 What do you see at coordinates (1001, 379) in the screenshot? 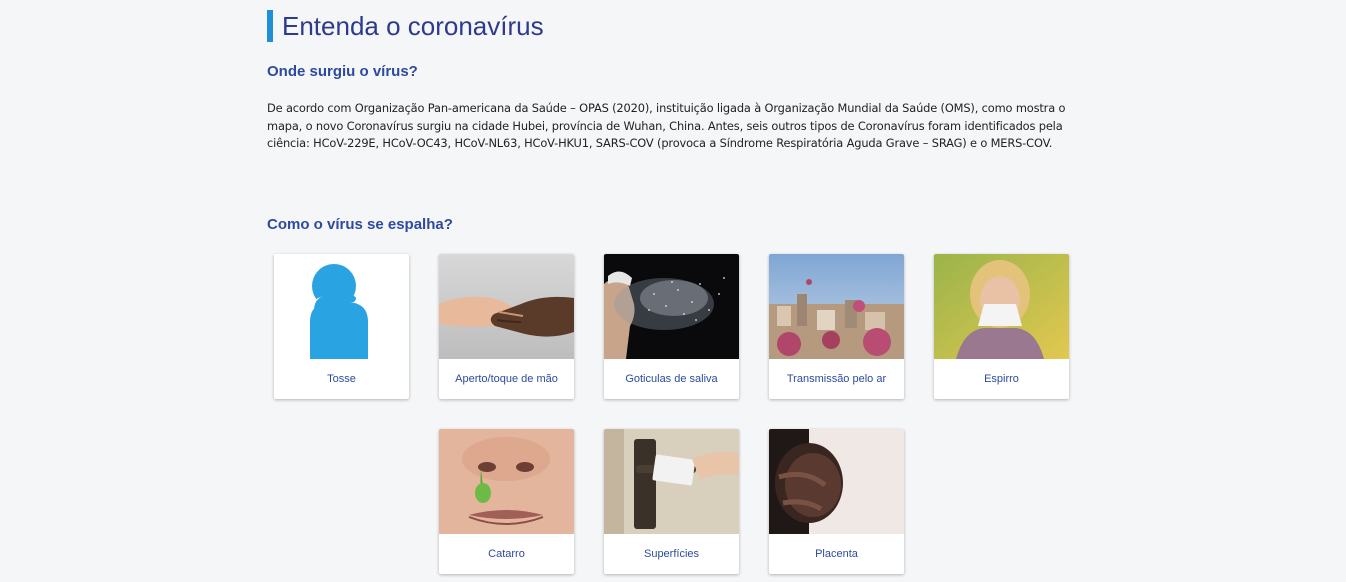
I see `card-label: Espirro` at bounding box center [1001, 379].